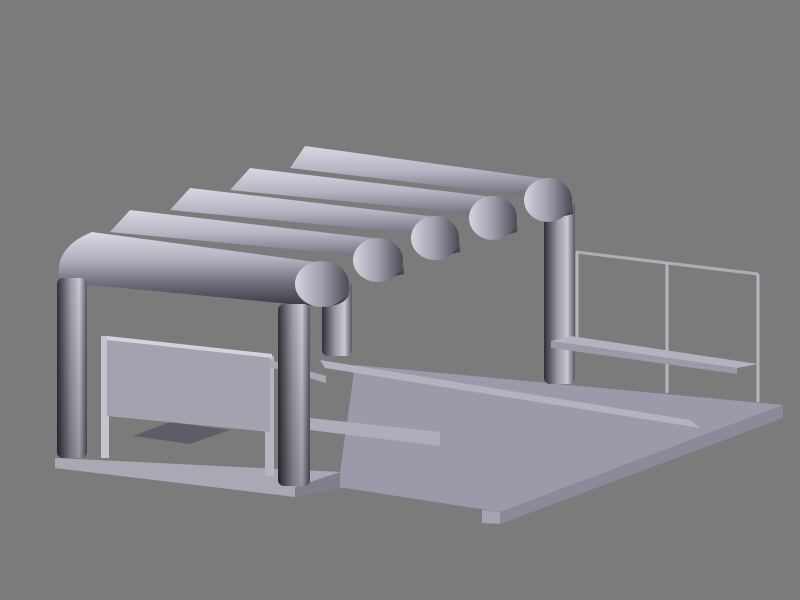 The width and height of the screenshot is (800, 600). I want to click on bench, so click(654, 355).